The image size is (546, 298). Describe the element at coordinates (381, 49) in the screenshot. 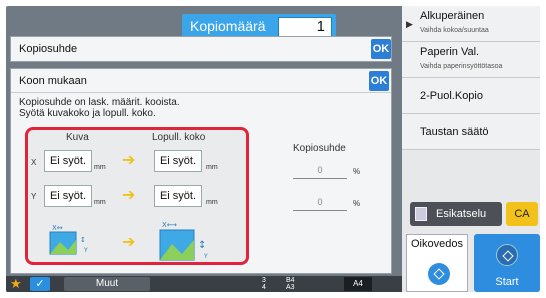

I see `ratio-ok-button: OK` at that location.